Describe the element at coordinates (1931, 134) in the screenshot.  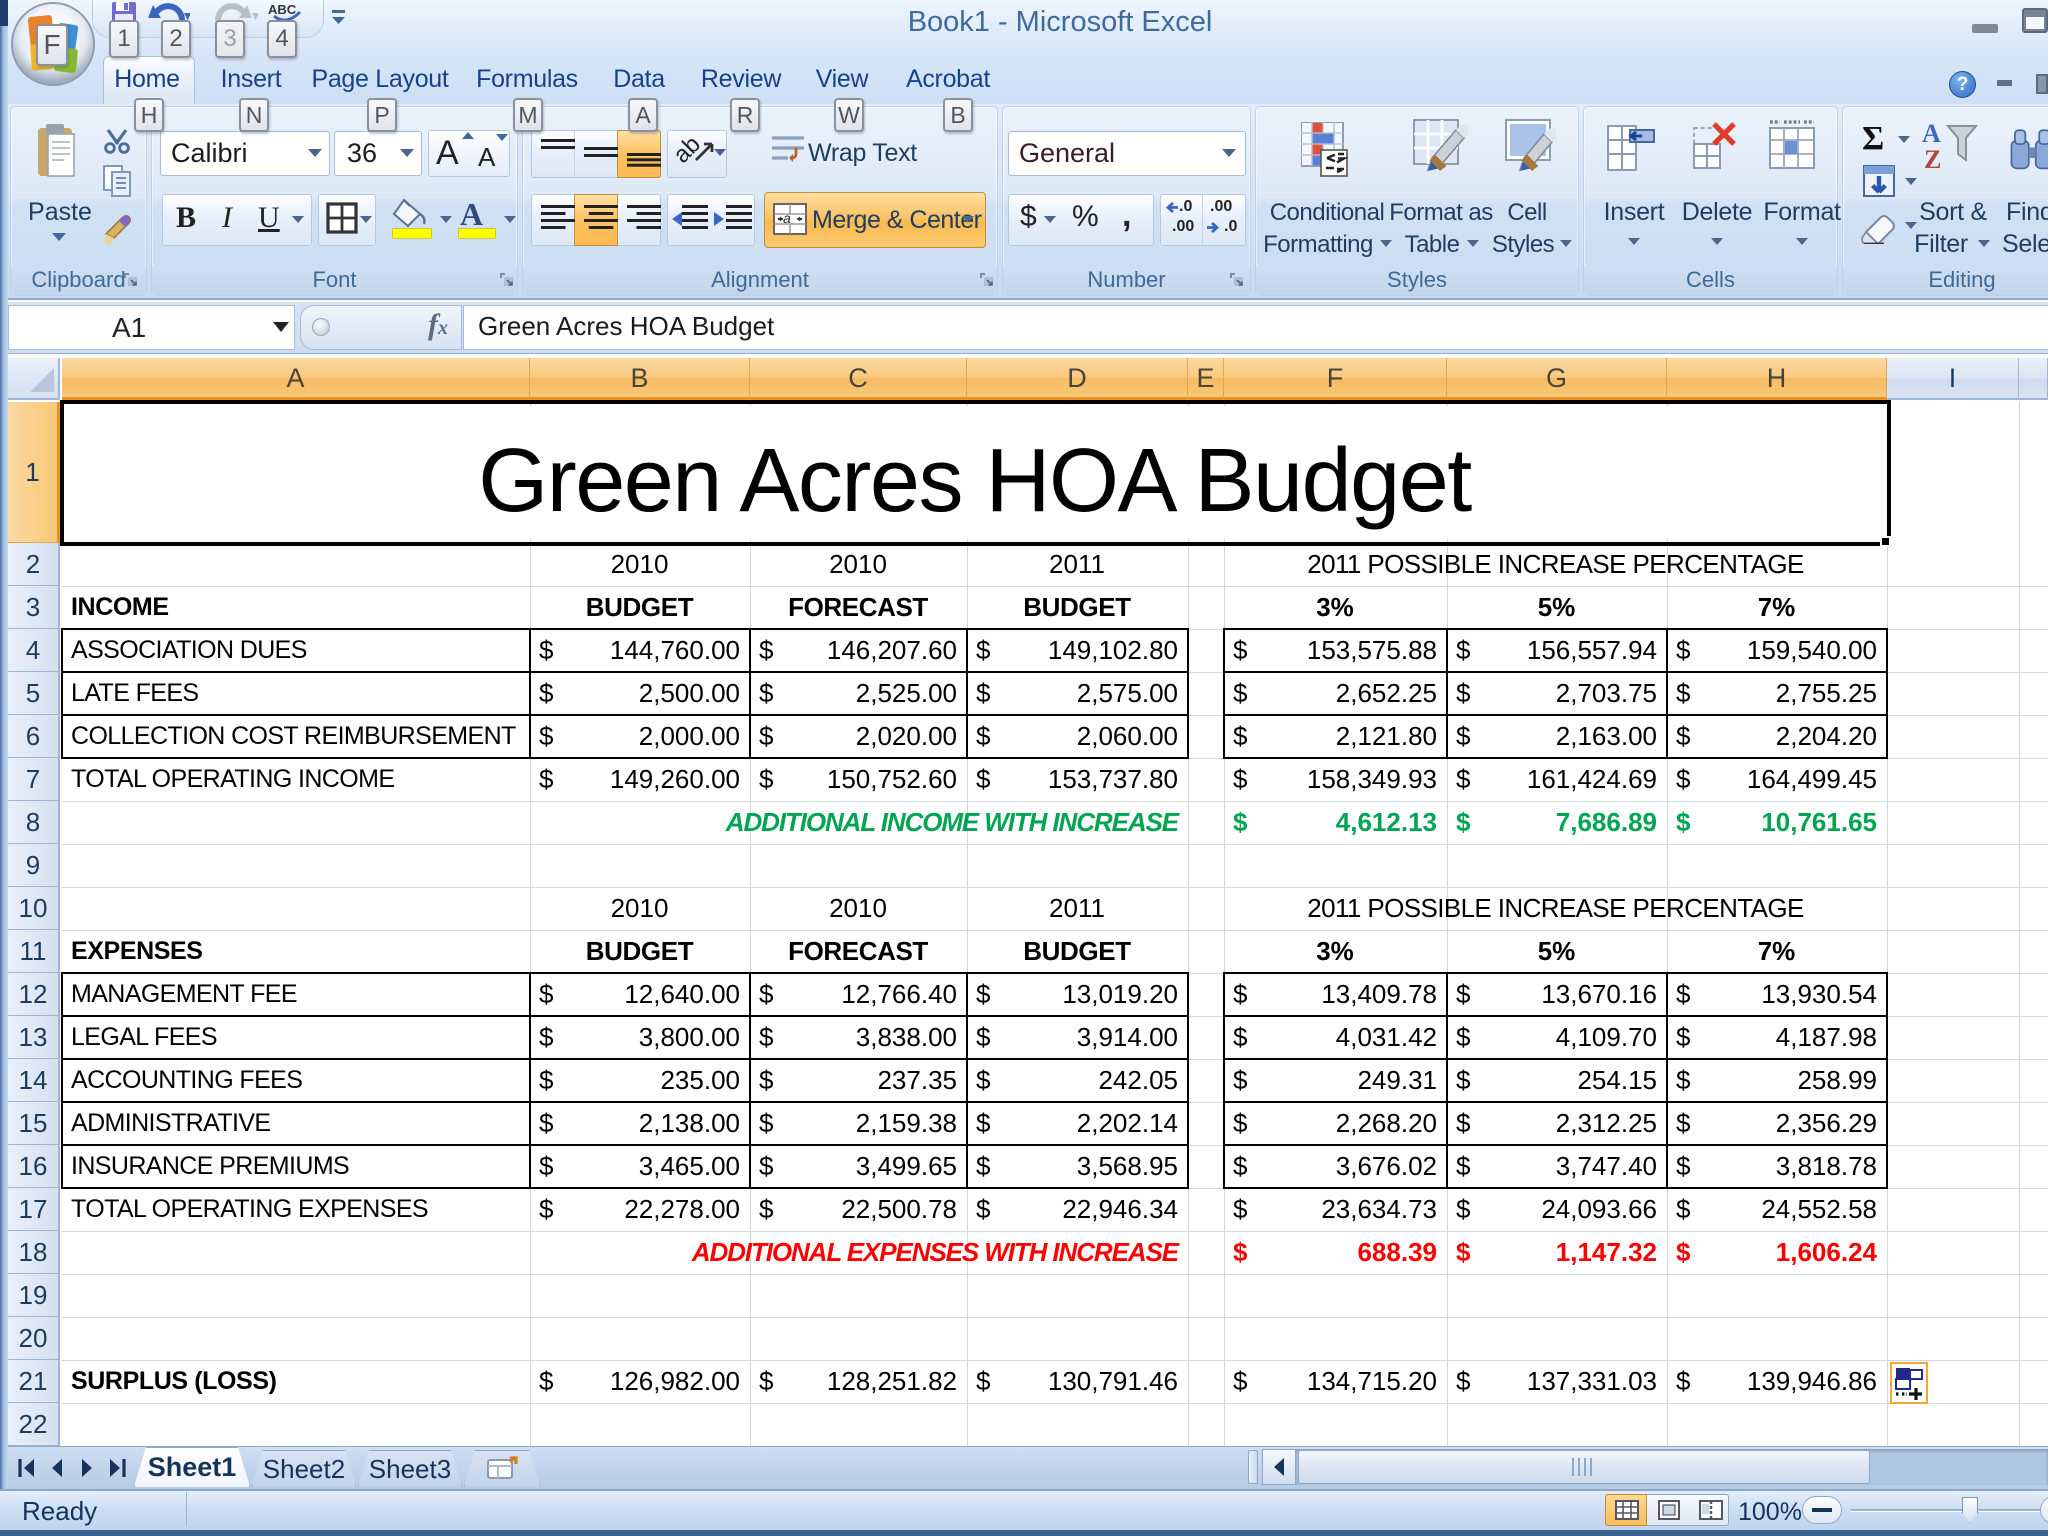
I see `svg-text: A` at that location.